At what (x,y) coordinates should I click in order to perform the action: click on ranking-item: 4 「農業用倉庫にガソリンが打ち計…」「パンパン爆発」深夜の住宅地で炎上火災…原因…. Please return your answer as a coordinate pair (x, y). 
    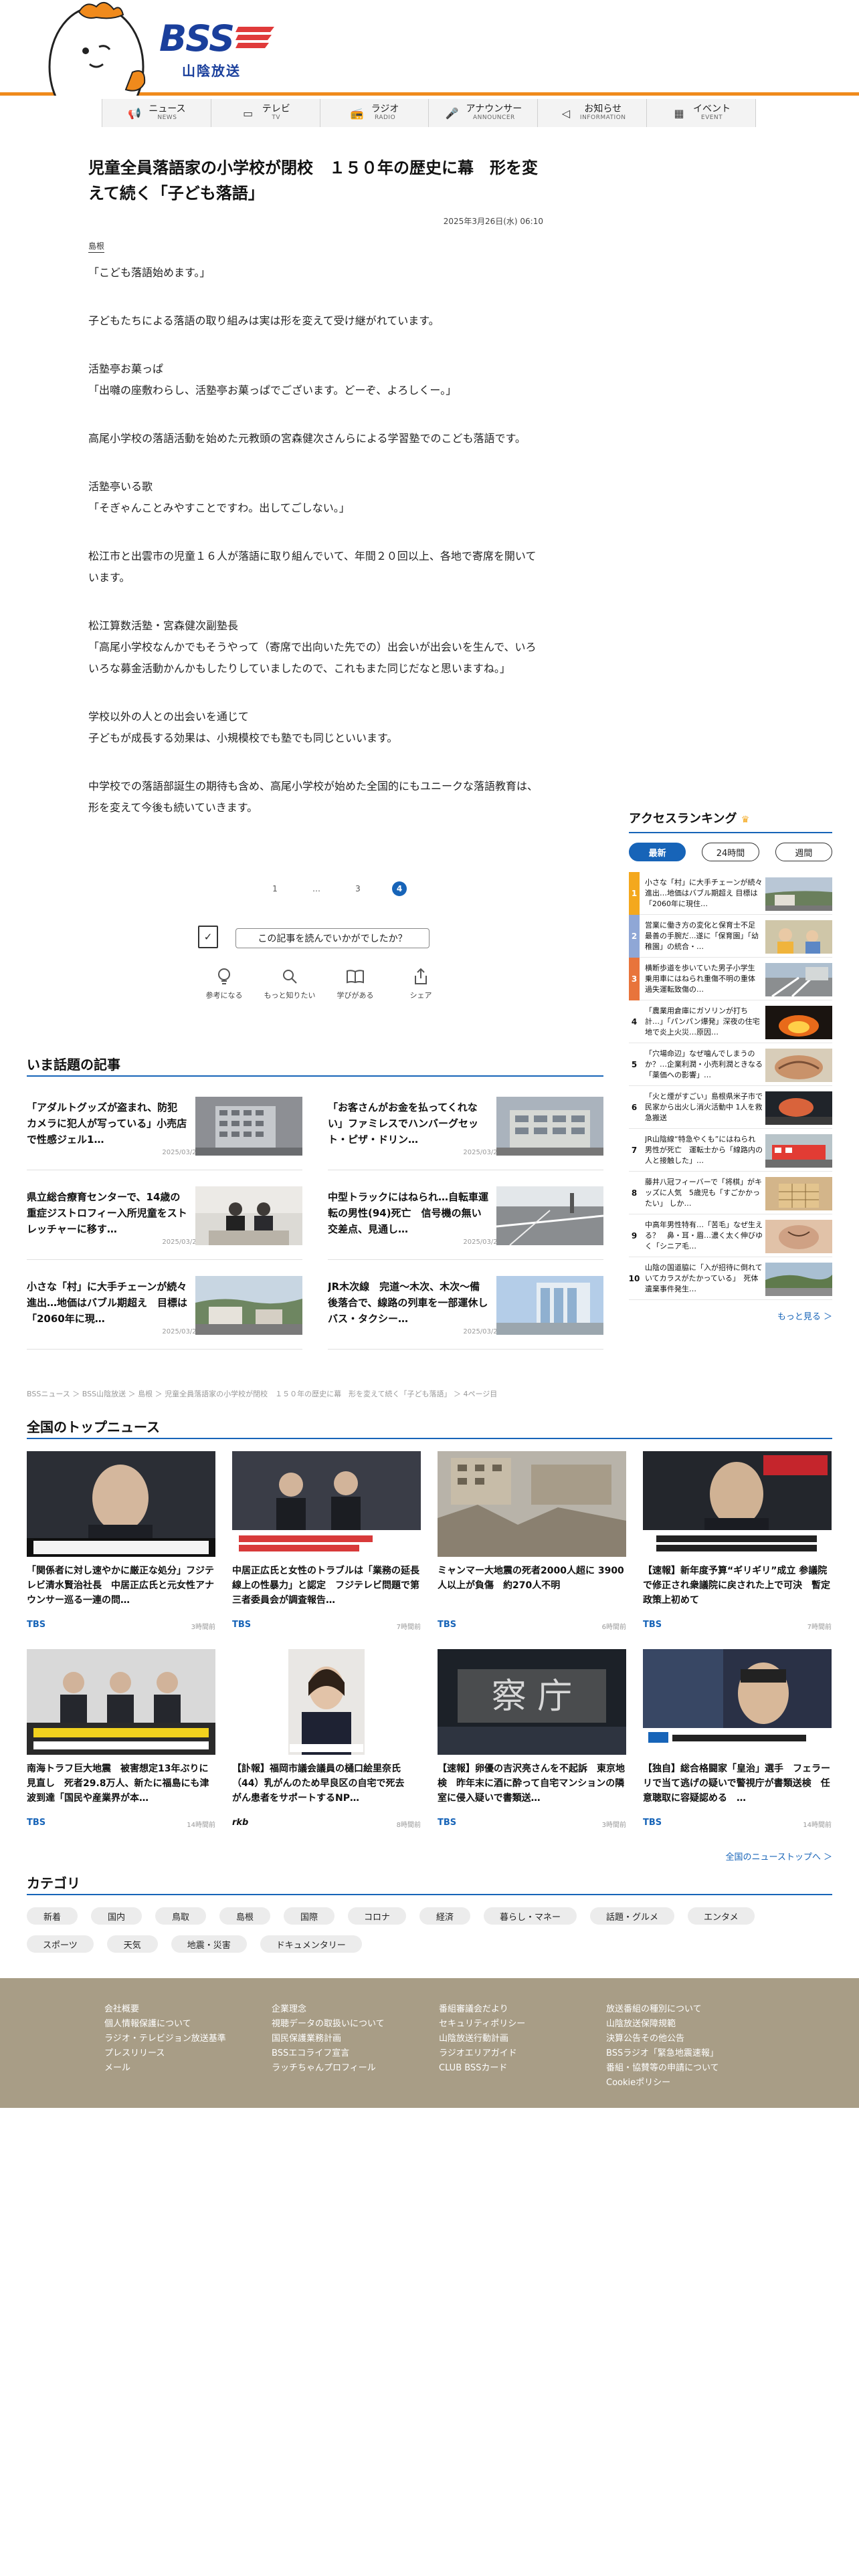
    Looking at the image, I should click on (730, 1022).